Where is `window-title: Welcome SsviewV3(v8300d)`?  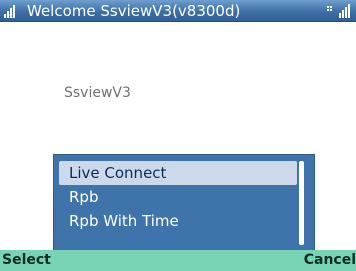
window-title: Welcome SsviewV3(v8300d) is located at coordinates (134, 11).